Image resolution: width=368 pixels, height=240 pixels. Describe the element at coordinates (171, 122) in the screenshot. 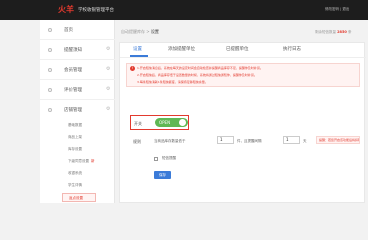

I see `sms-reminder-toggle: OPEN` at that location.